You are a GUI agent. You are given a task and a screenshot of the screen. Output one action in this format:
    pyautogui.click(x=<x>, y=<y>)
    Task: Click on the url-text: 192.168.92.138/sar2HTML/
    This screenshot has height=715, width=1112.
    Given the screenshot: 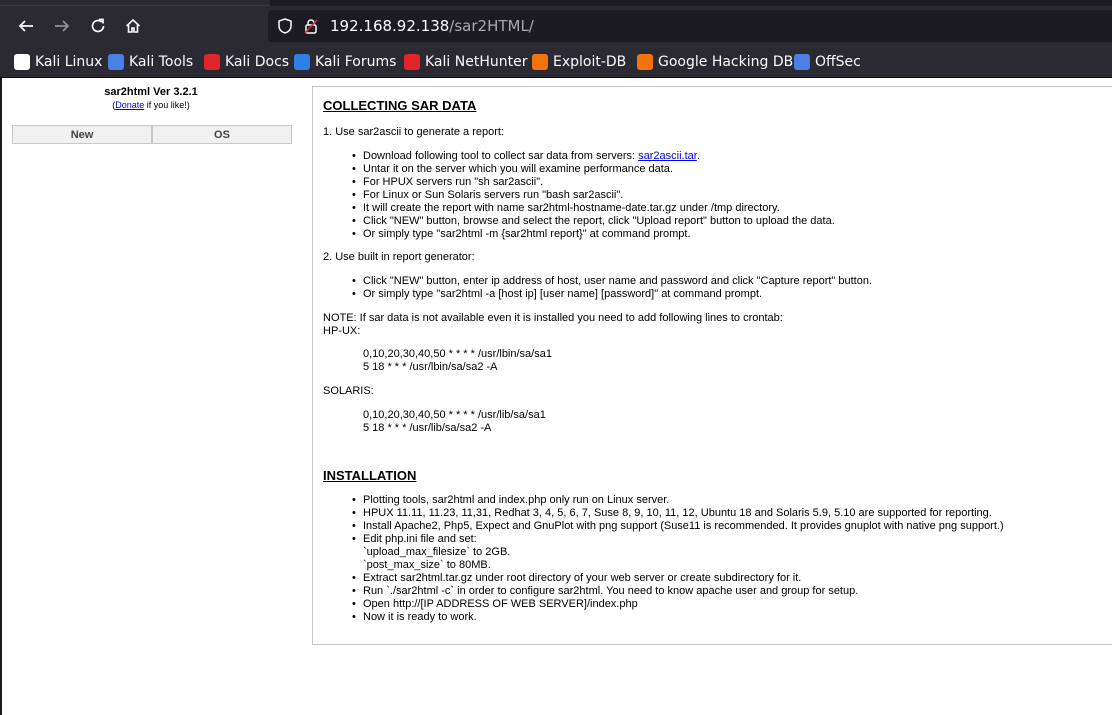 What is the action you would take?
    pyautogui.click(x=432, y=26)
    